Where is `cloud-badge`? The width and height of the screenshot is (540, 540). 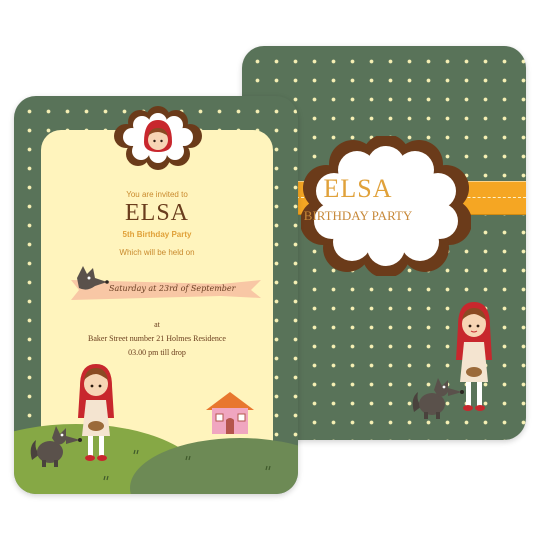 cloud-badge is located at coordinates (386, 206).